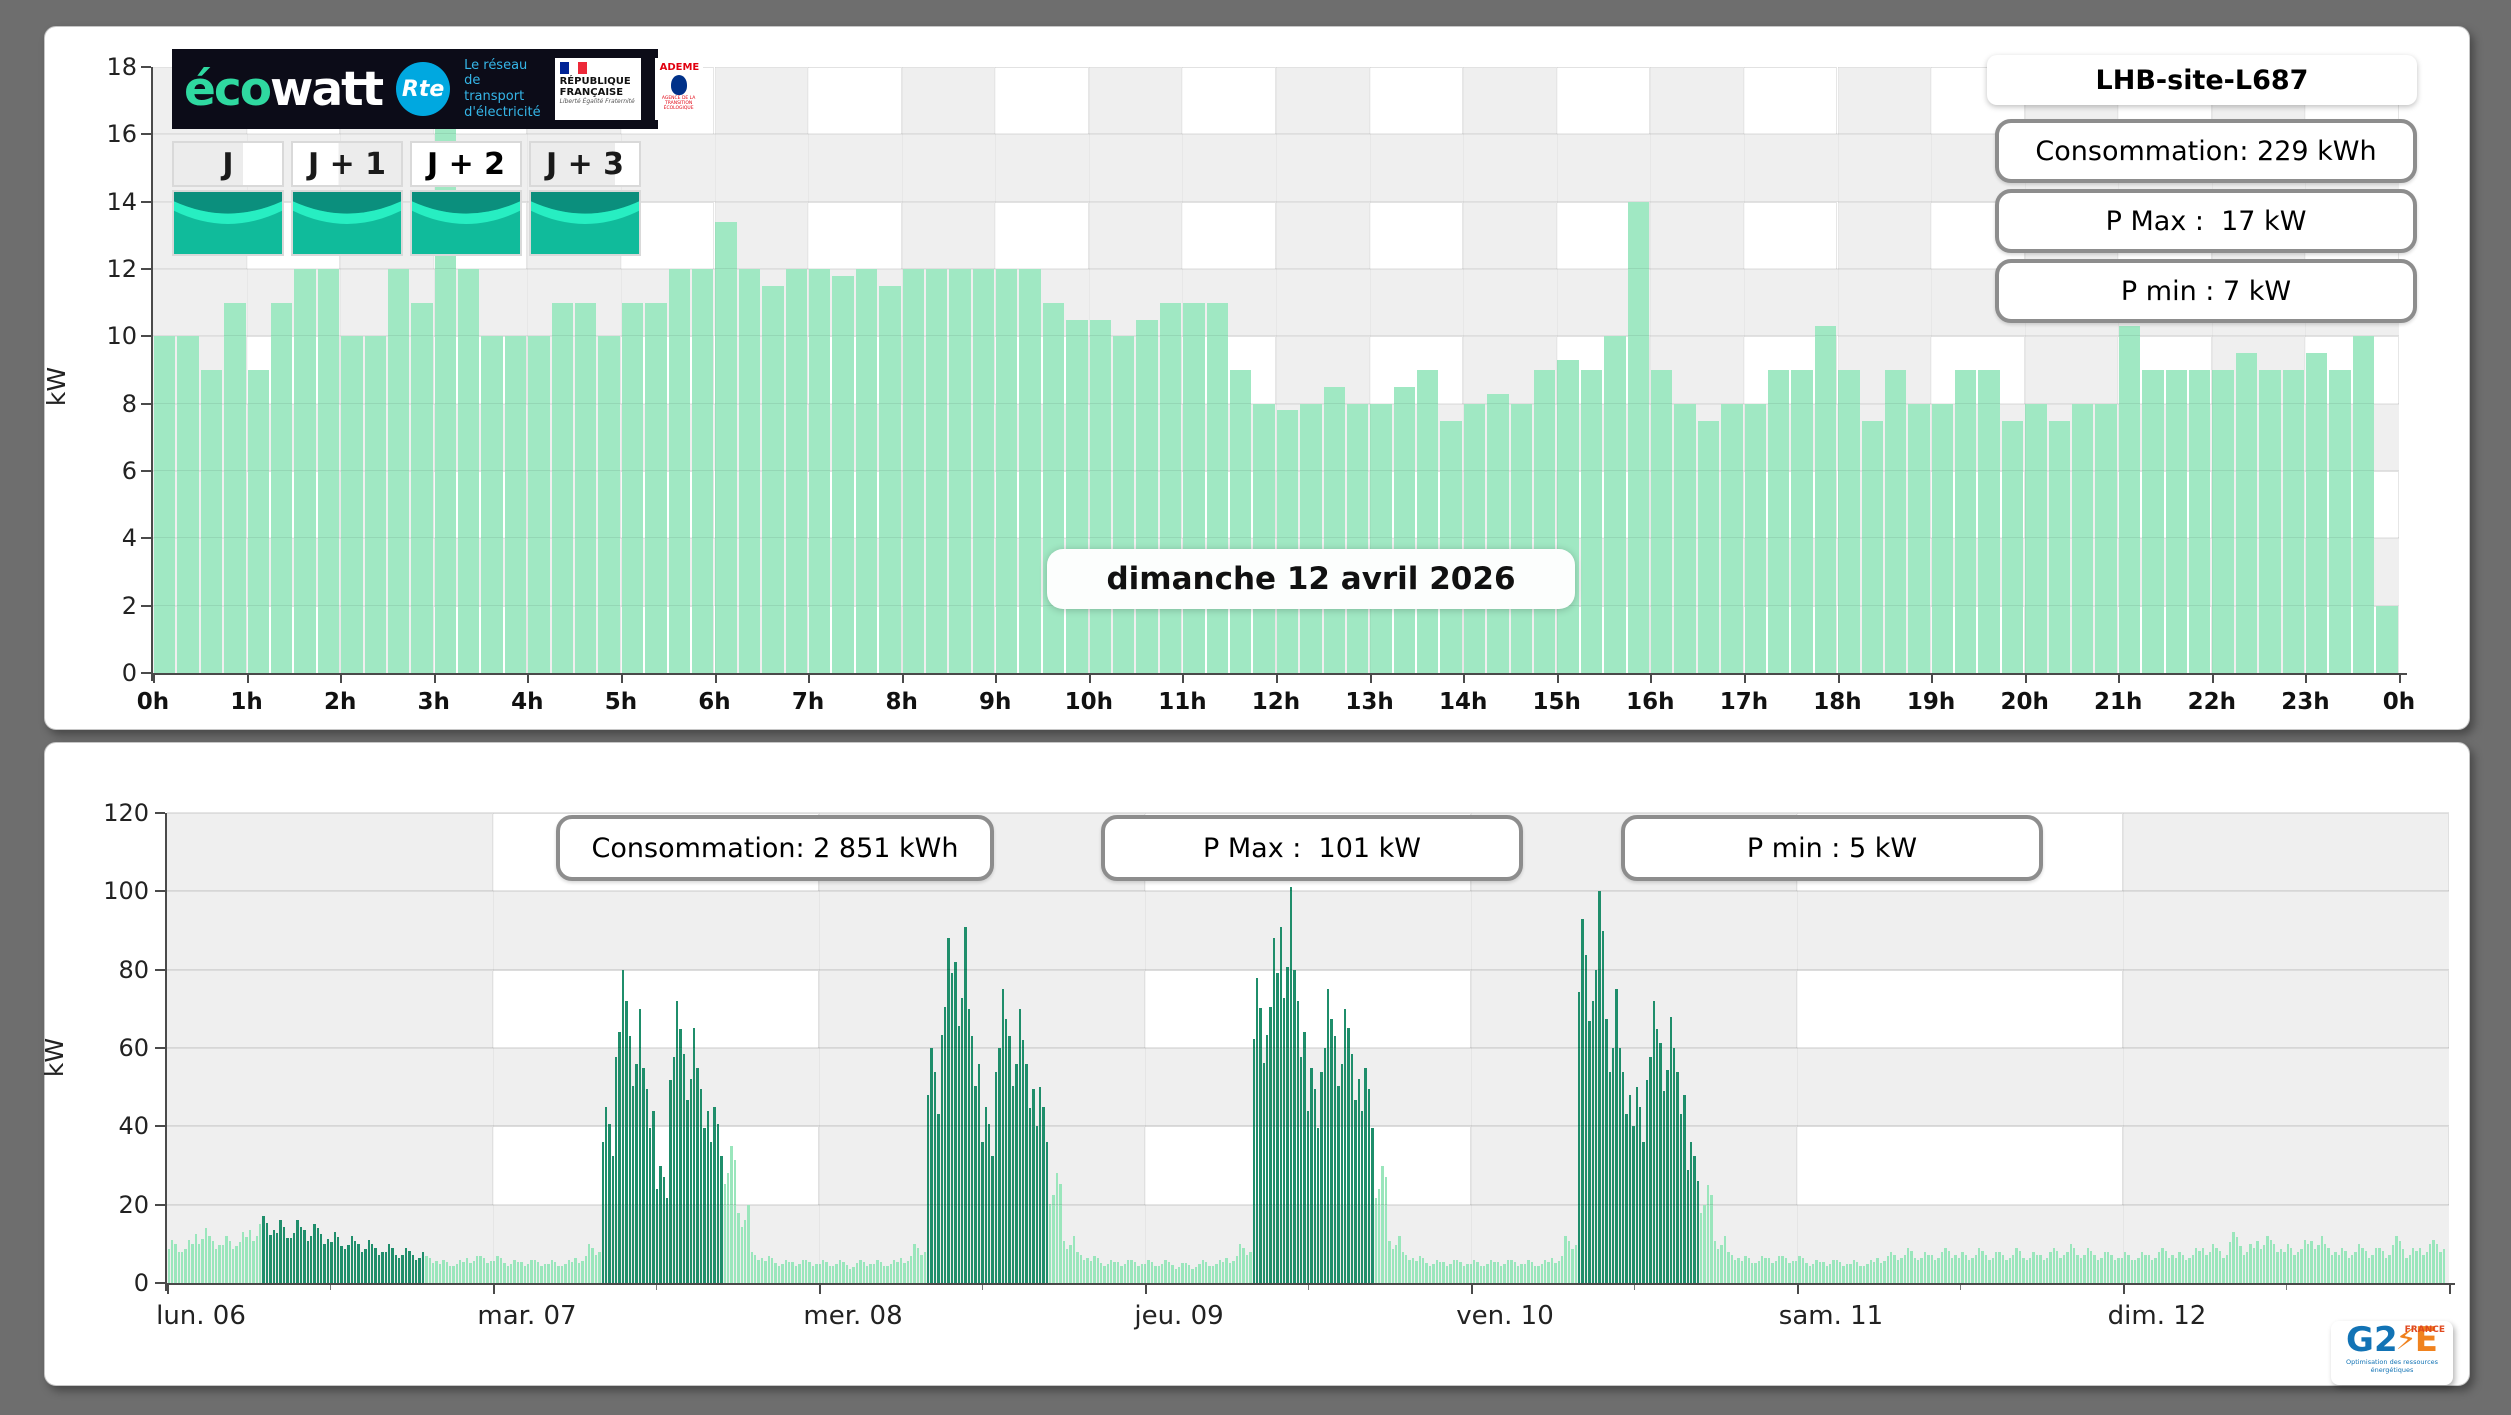 The image size is (2511, 1415). I want to click on y-tick-label: 0, so click(141, 1283).